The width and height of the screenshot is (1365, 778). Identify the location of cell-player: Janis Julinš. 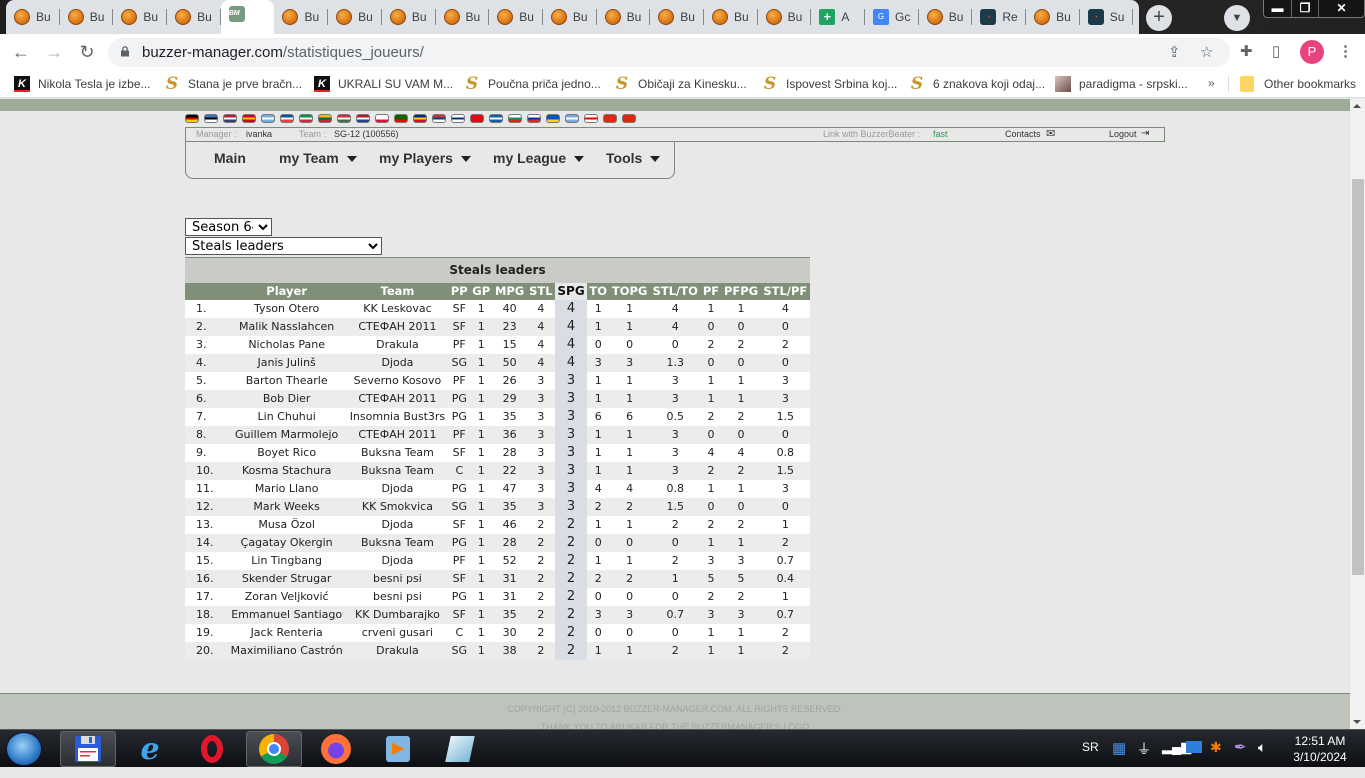
(287, 362).